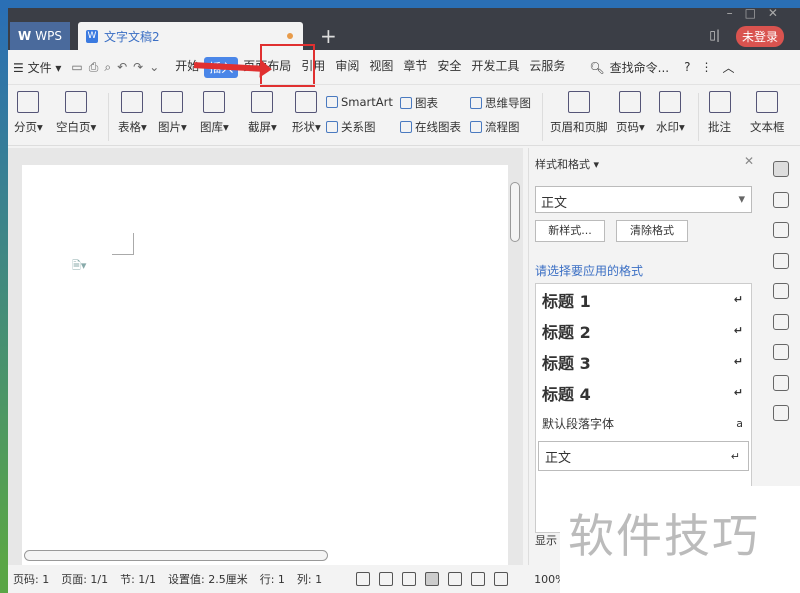 Image resolution: width=800 pixels, height=593 pixels. I want to click on ribbon-small-button: 图表, so click(419, 103).